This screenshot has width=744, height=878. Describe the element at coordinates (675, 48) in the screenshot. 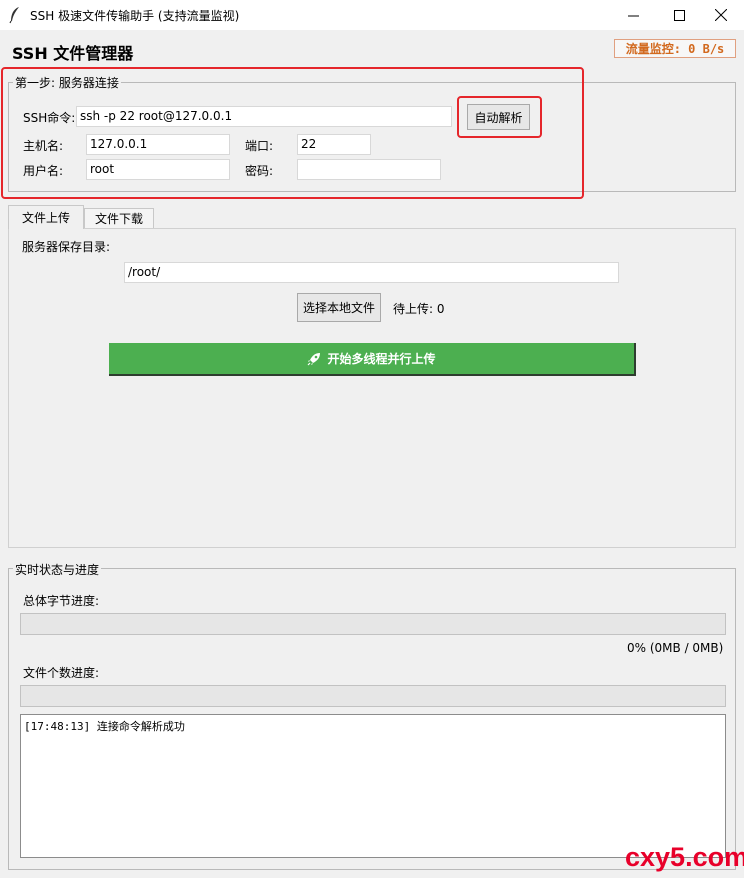

I see `traffic-monitor: 流量监控: 0 B/s` at that location.